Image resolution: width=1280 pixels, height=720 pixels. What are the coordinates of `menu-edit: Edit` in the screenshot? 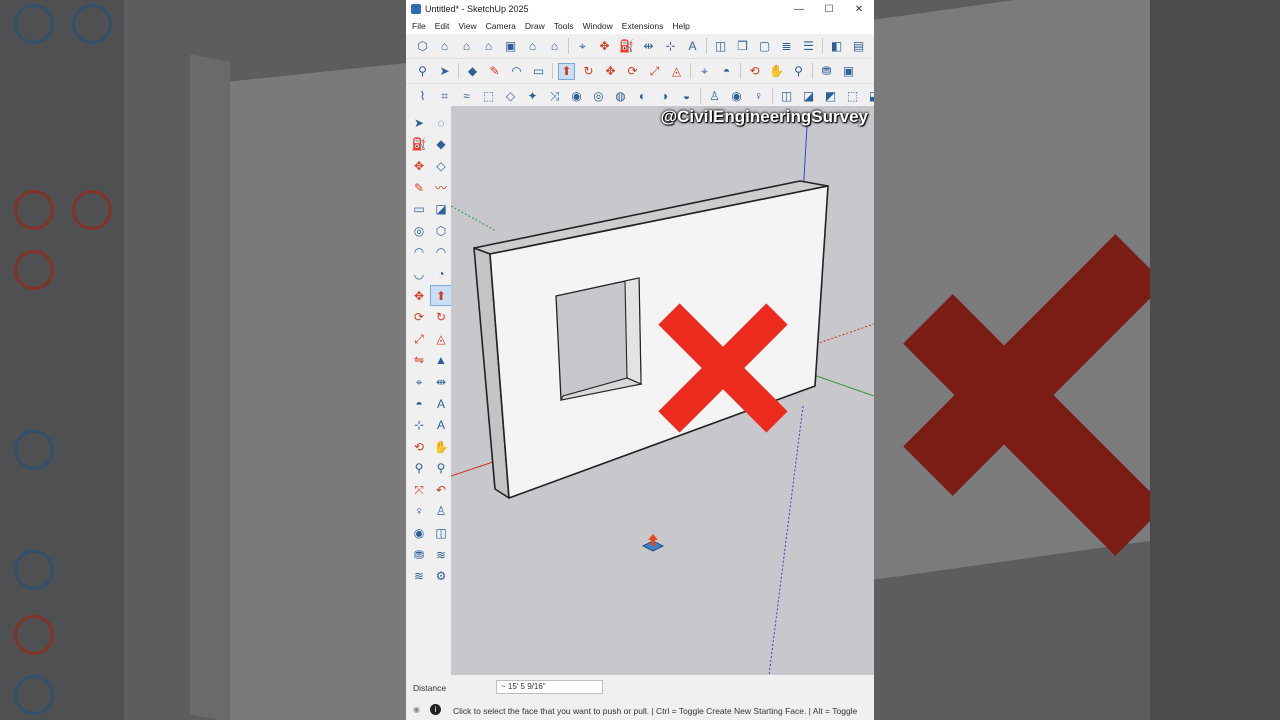 It's located at (442, 26).